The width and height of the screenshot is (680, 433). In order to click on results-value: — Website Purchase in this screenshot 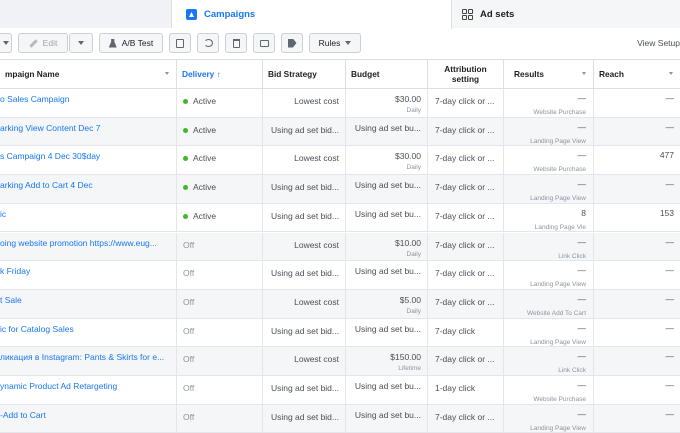, I will do `click(549, 161)`.